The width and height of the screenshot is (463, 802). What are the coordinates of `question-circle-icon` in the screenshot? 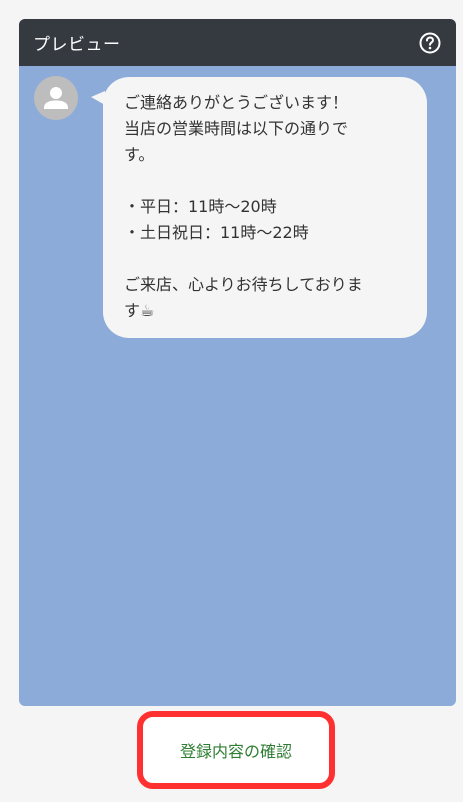 It's located at (430, 43).